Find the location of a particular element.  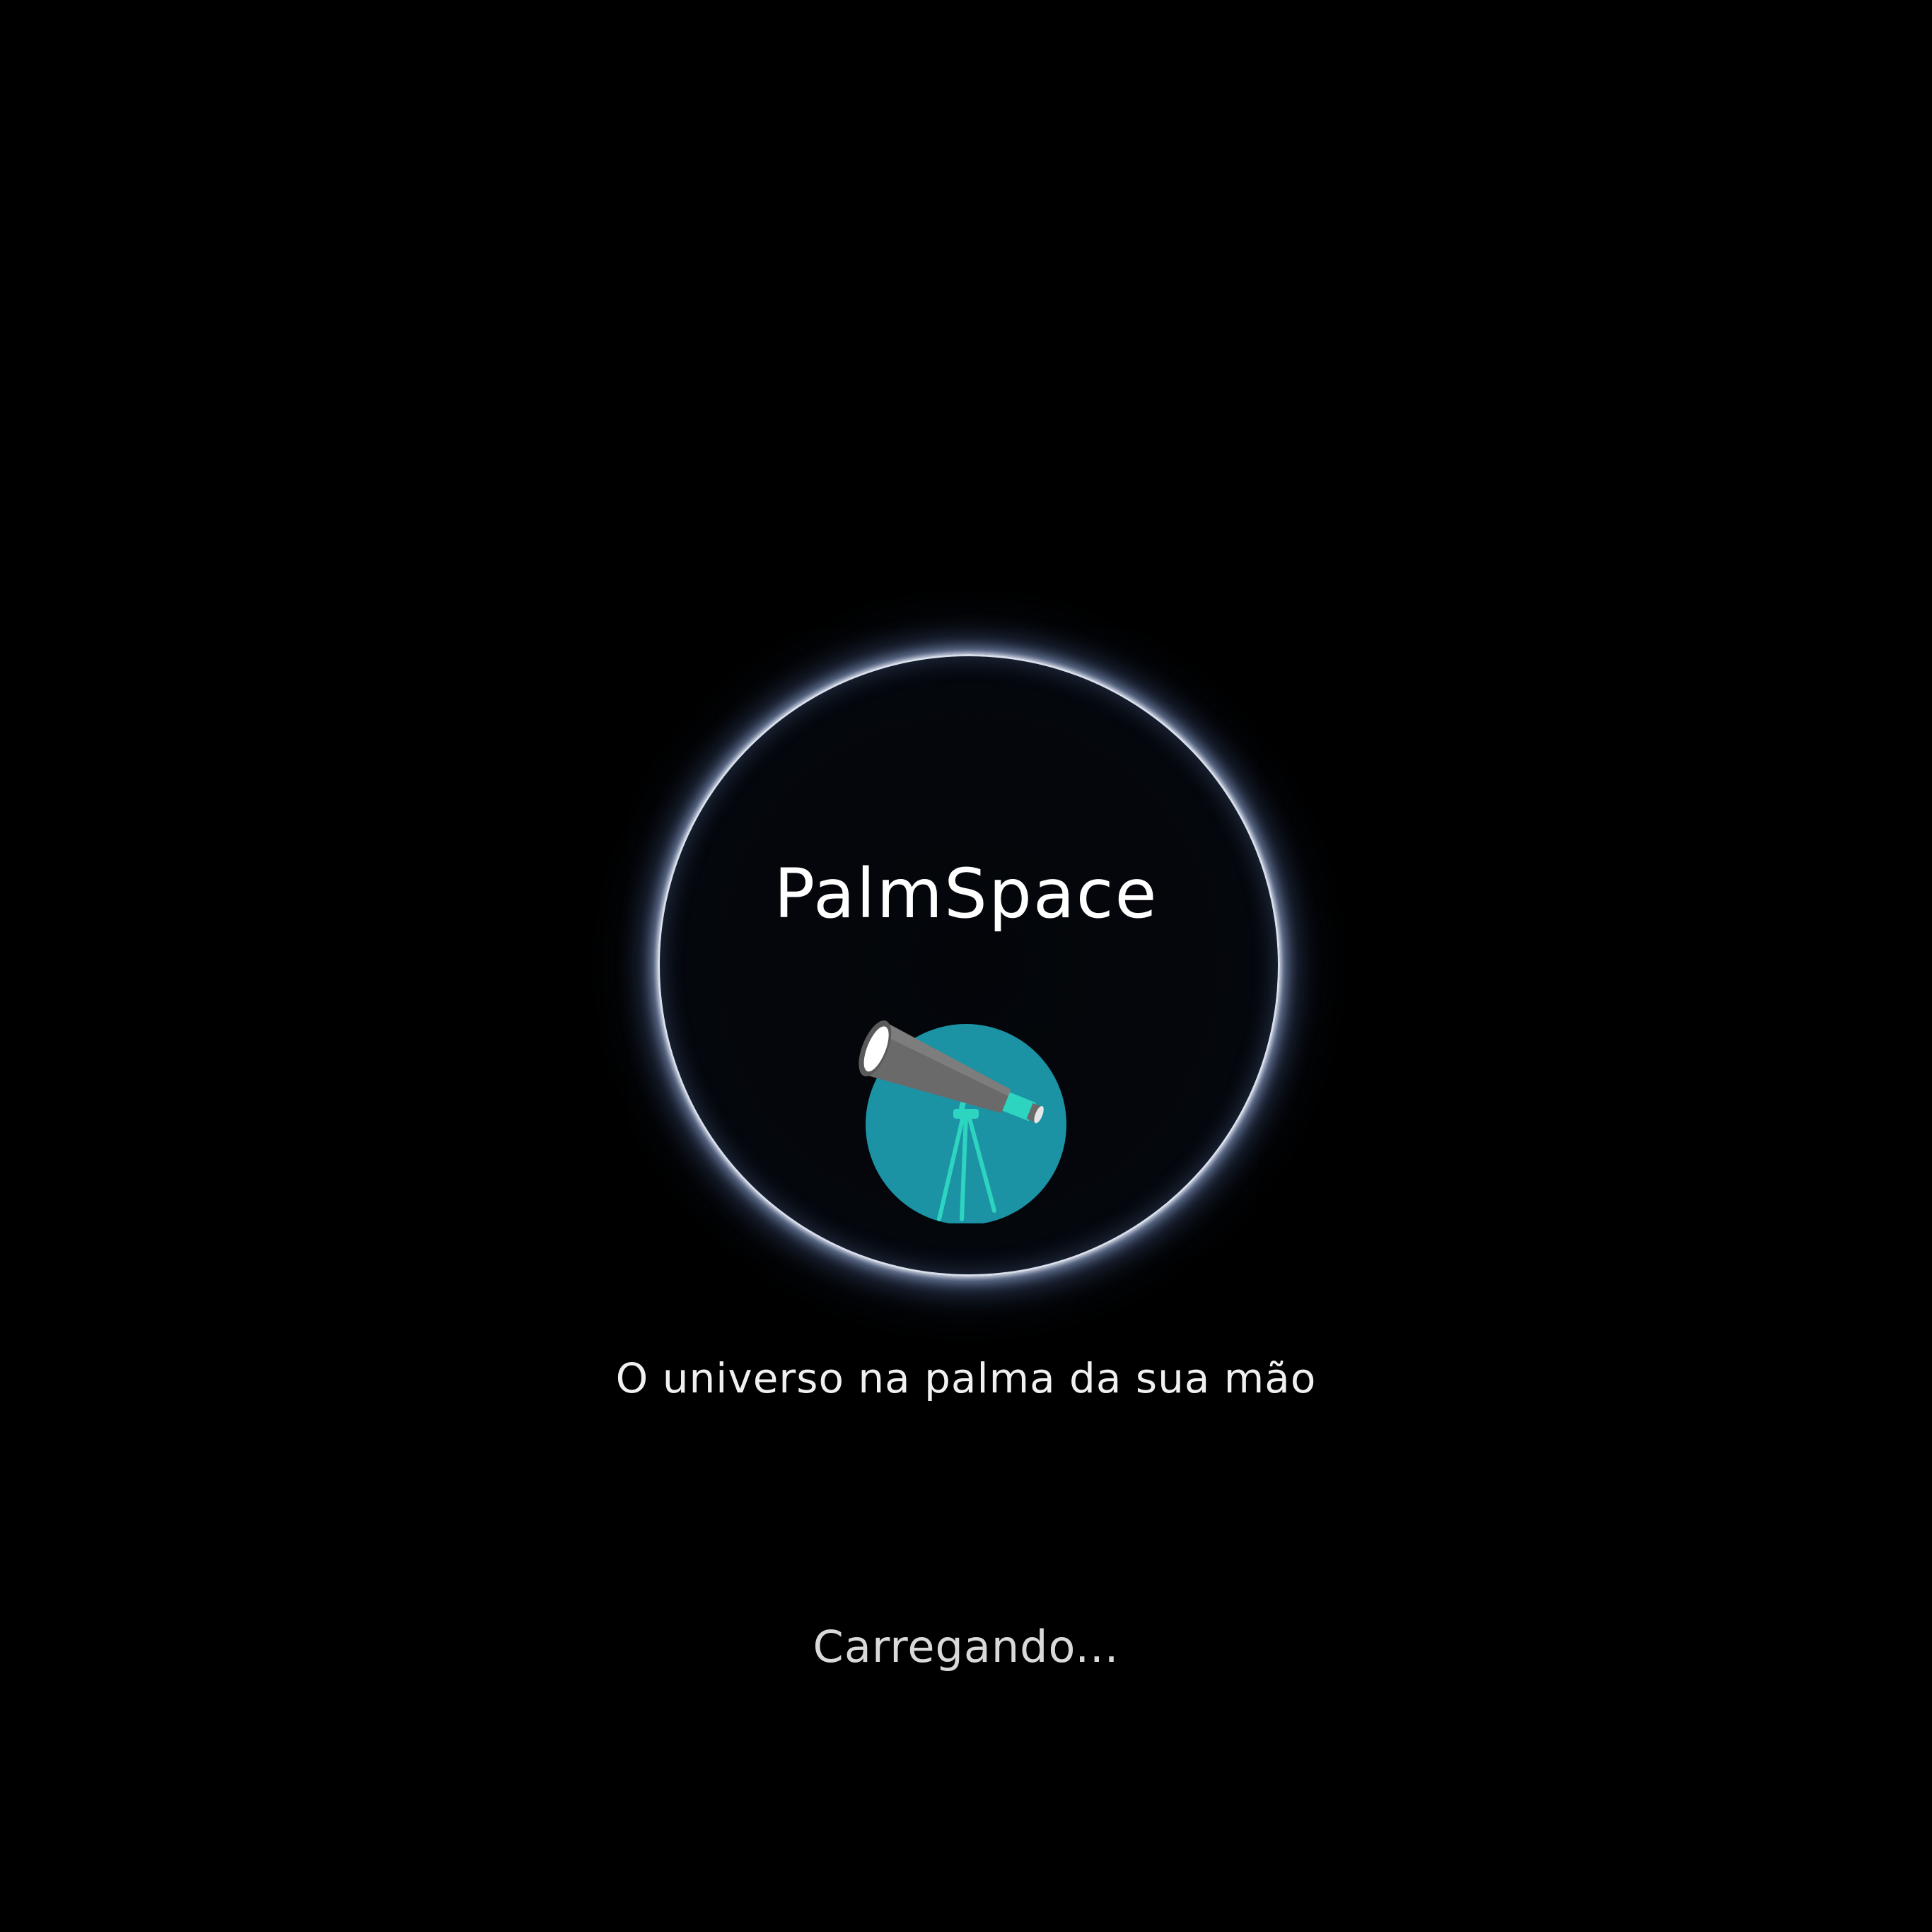

app-logo is located at coordinates (965, 1121).